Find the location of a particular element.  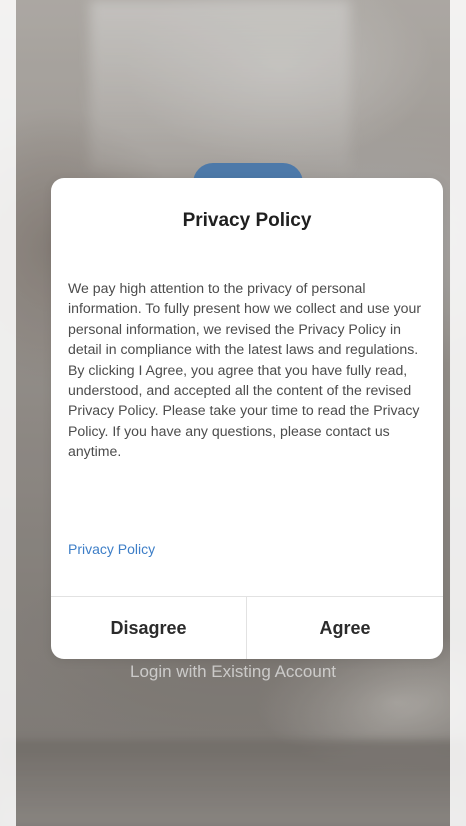

login-existing-account-link: Login with Existing Account is located at coordinates (233, 672).